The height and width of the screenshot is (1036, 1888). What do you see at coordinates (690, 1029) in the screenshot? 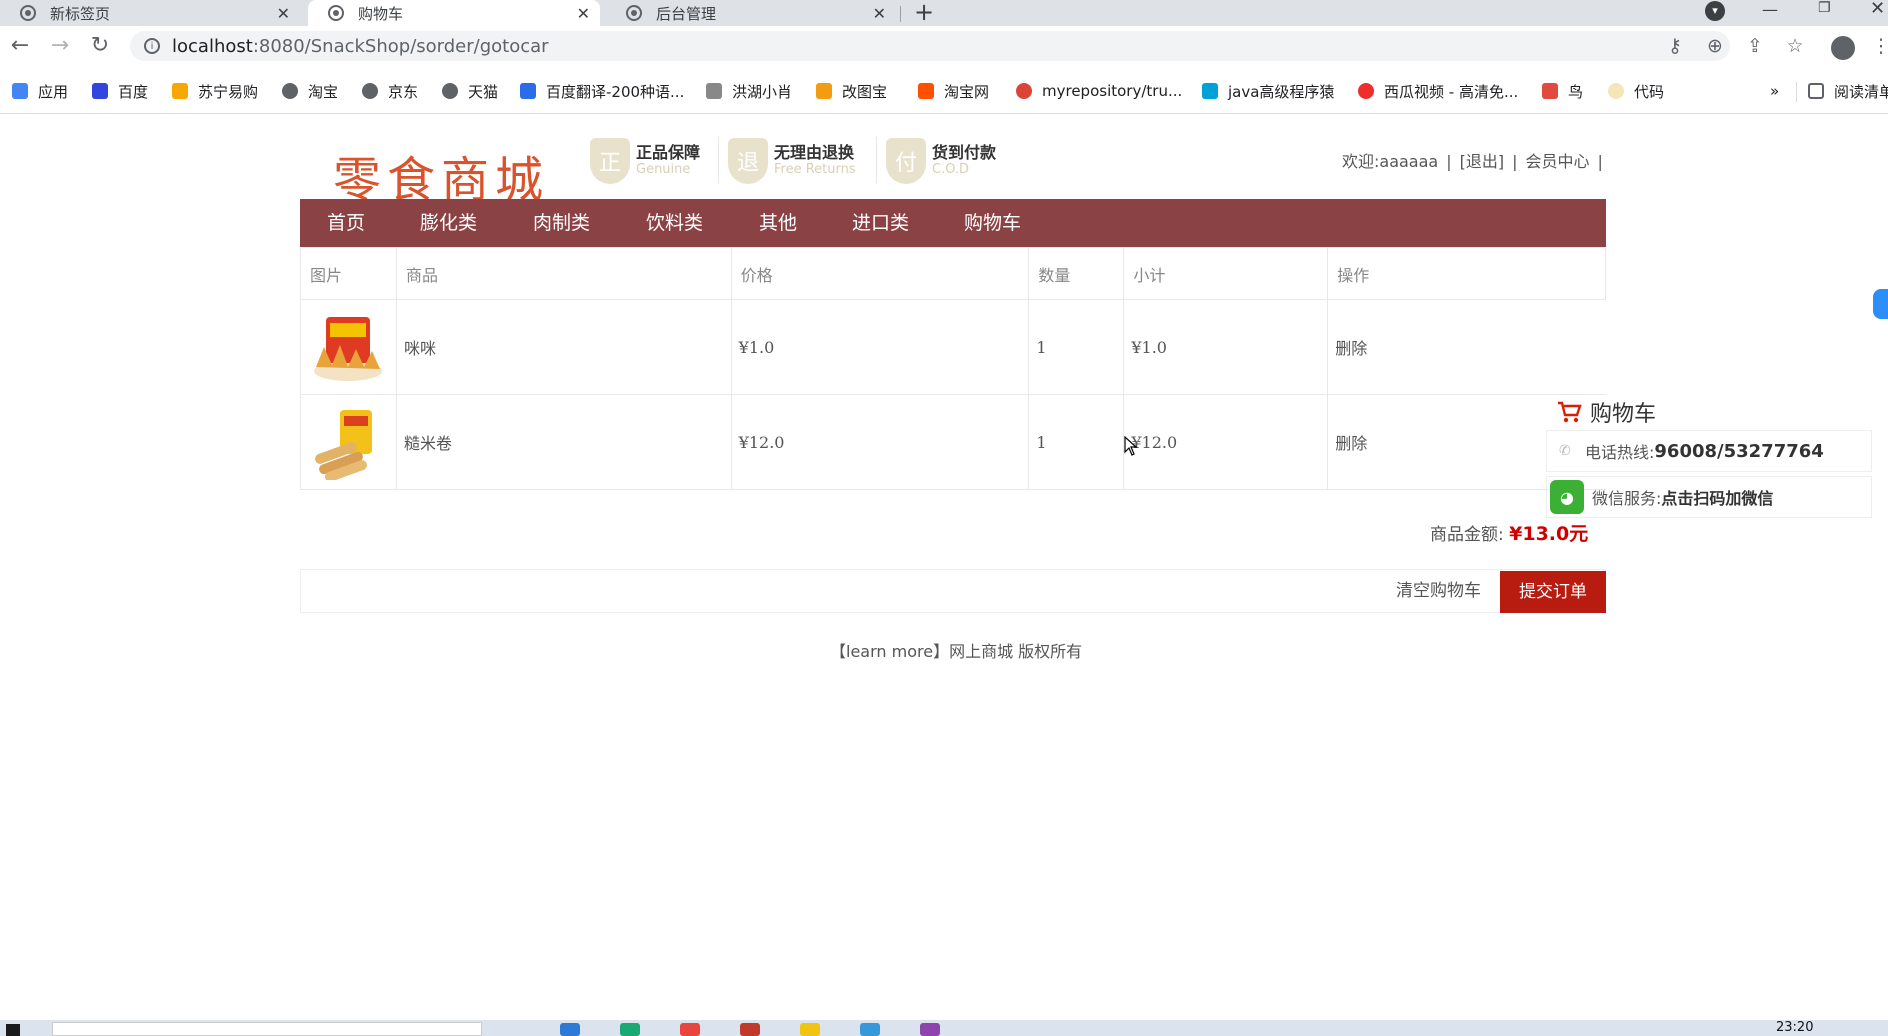
I see `chrome-taskbar-icon` at bounding box center [690, 1029].